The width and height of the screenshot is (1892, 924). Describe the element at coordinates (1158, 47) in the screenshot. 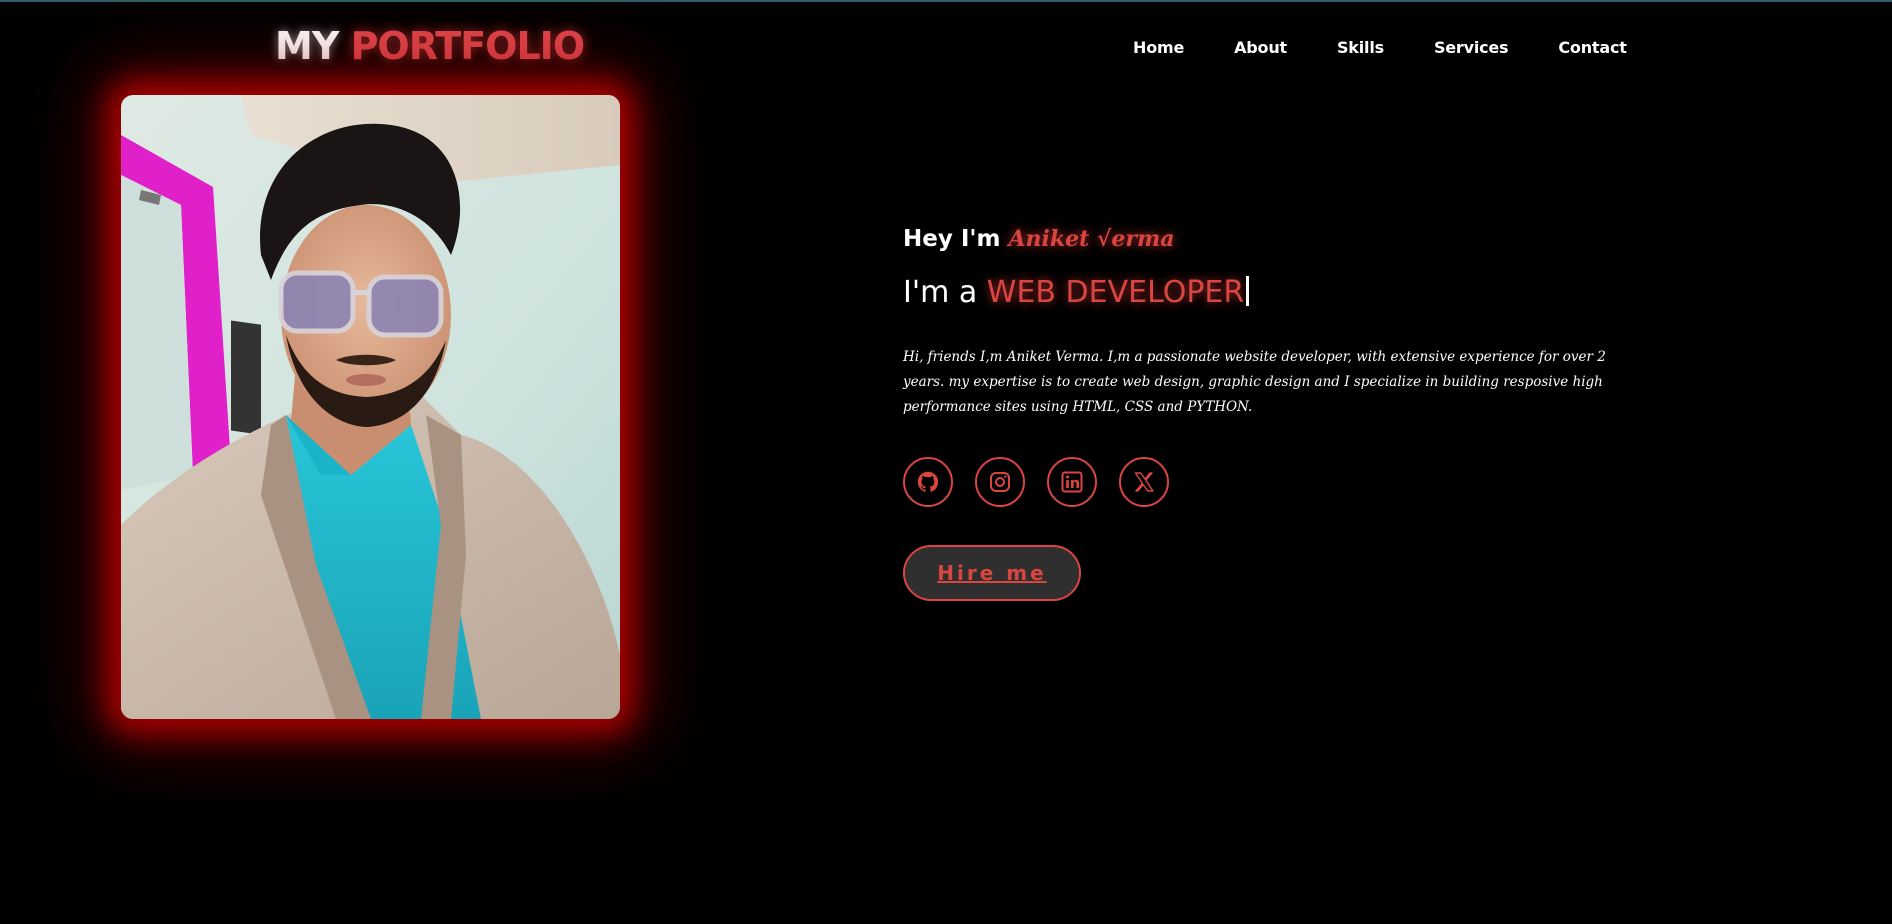

I see `nav-home: Home` at that location.